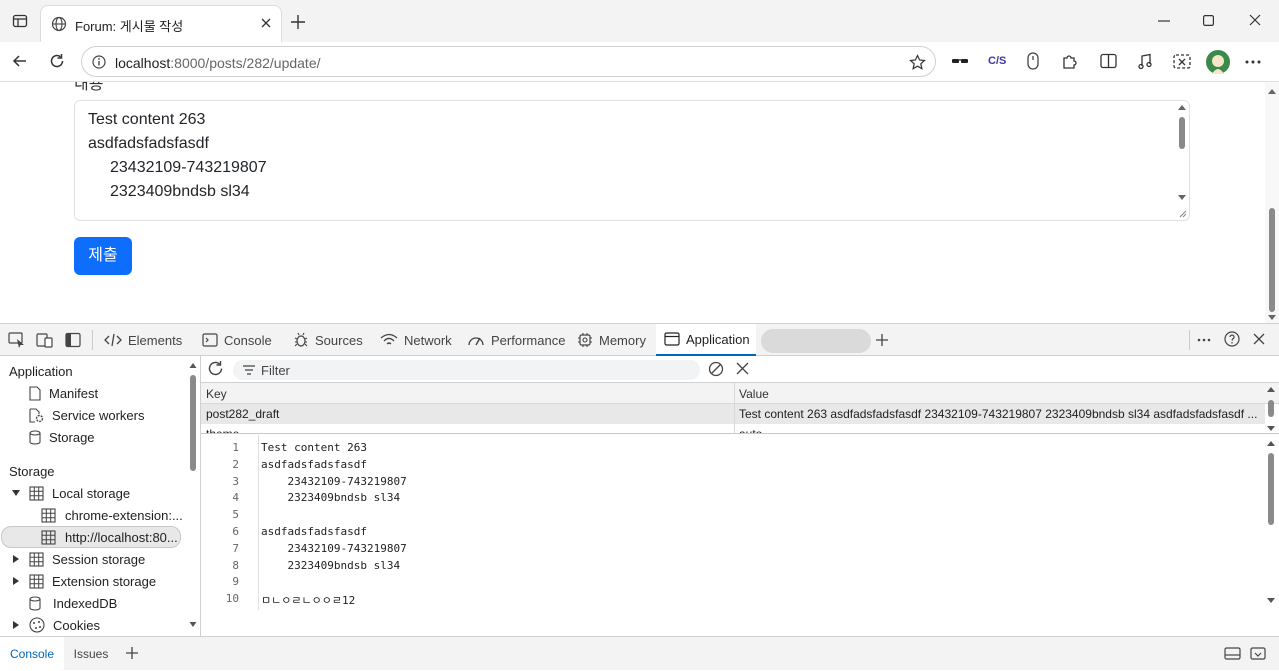  I want to click on split-screen-icon, so click(1108, 61).